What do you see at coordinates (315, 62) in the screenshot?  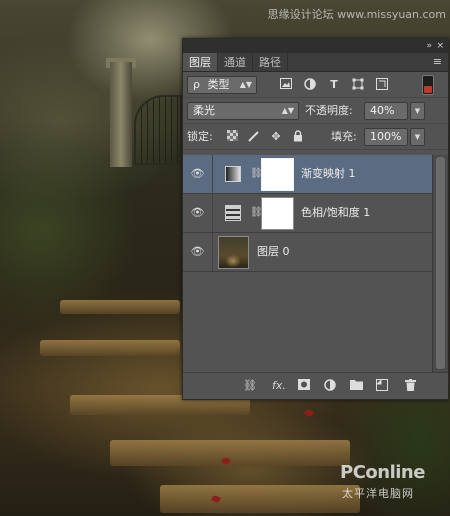 I see `panel-tabs: 图层 通道 路径 ≡` at bounding box center [315, 62].